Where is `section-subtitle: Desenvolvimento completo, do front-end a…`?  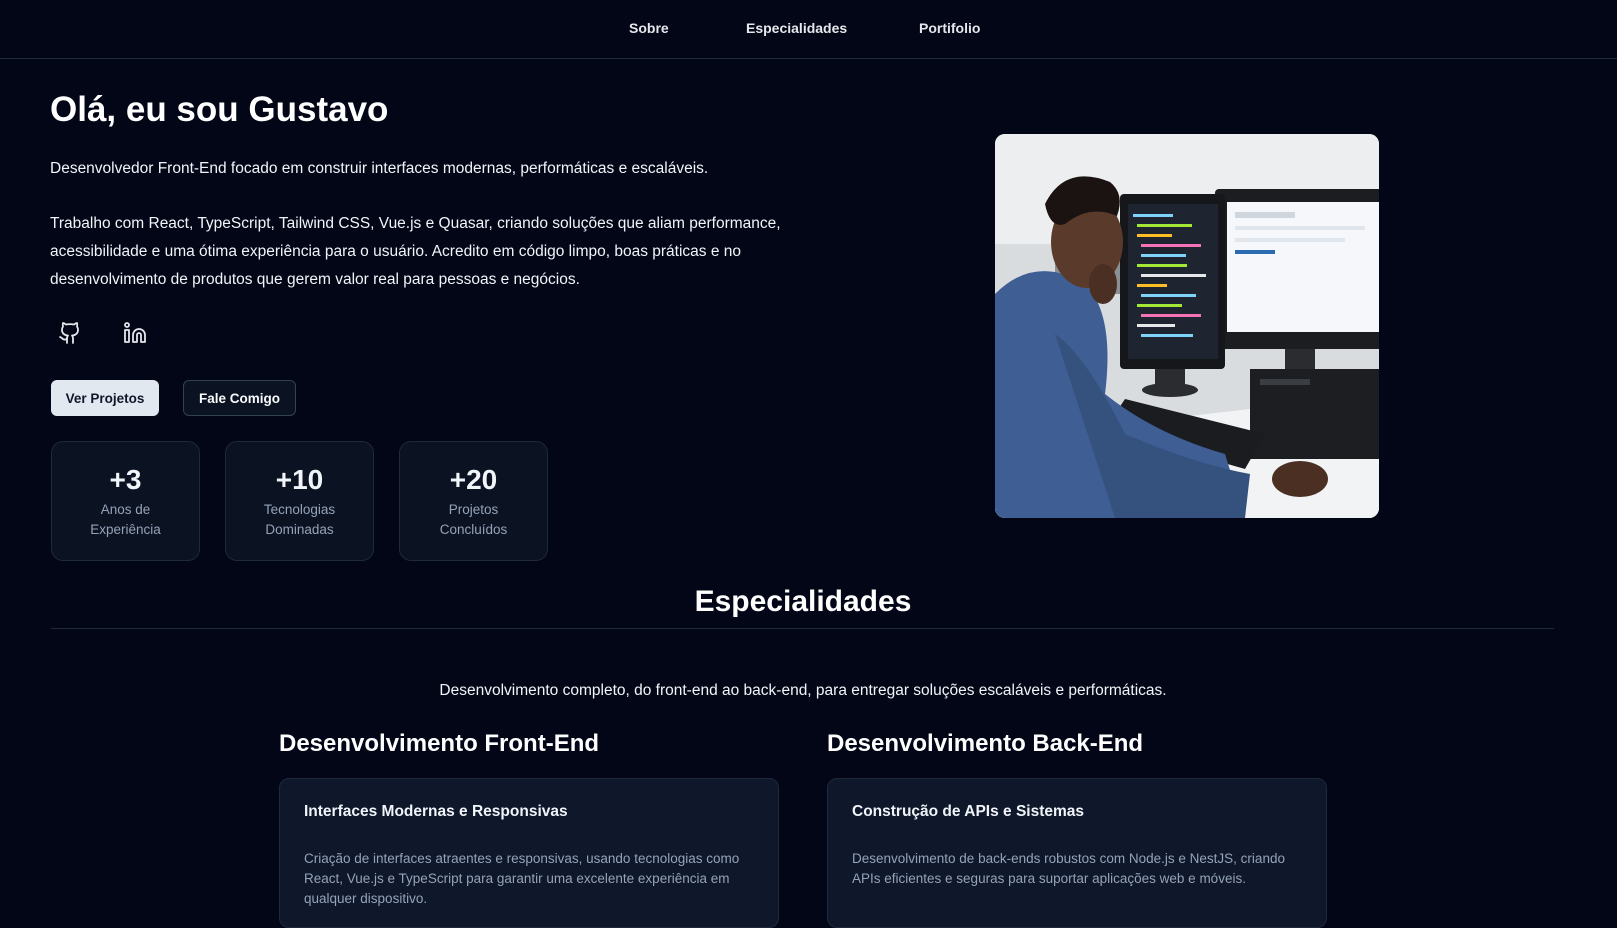
section-subtitle: Desenvolvimento completo, do front-end a… is located at coordinates (803, 690).